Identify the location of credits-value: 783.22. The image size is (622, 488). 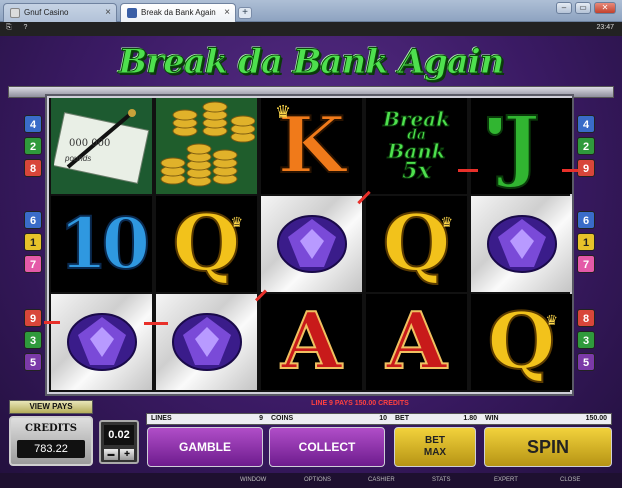
(51, 449).